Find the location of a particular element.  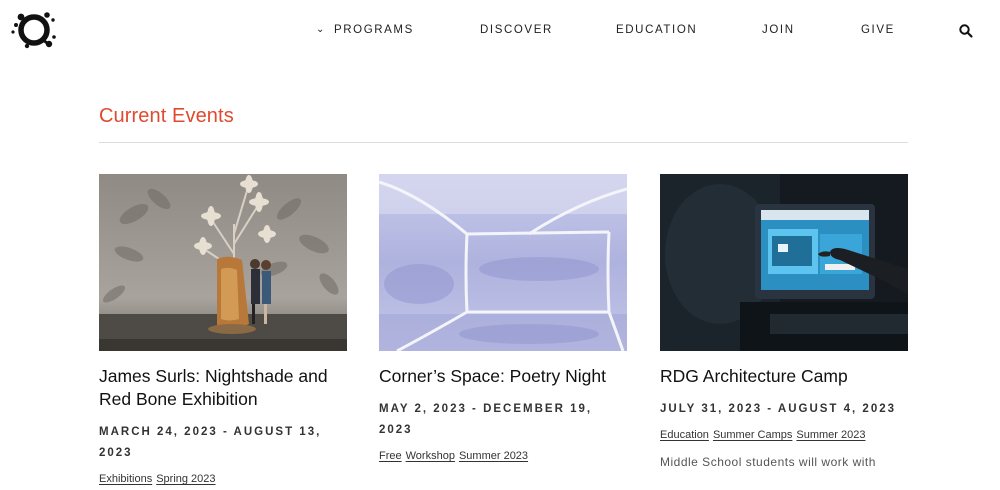

site-header: ⌄ PROGRAMS DISCOVER EDUCATION JOIN GIVE is located at coordinates (500, 31).